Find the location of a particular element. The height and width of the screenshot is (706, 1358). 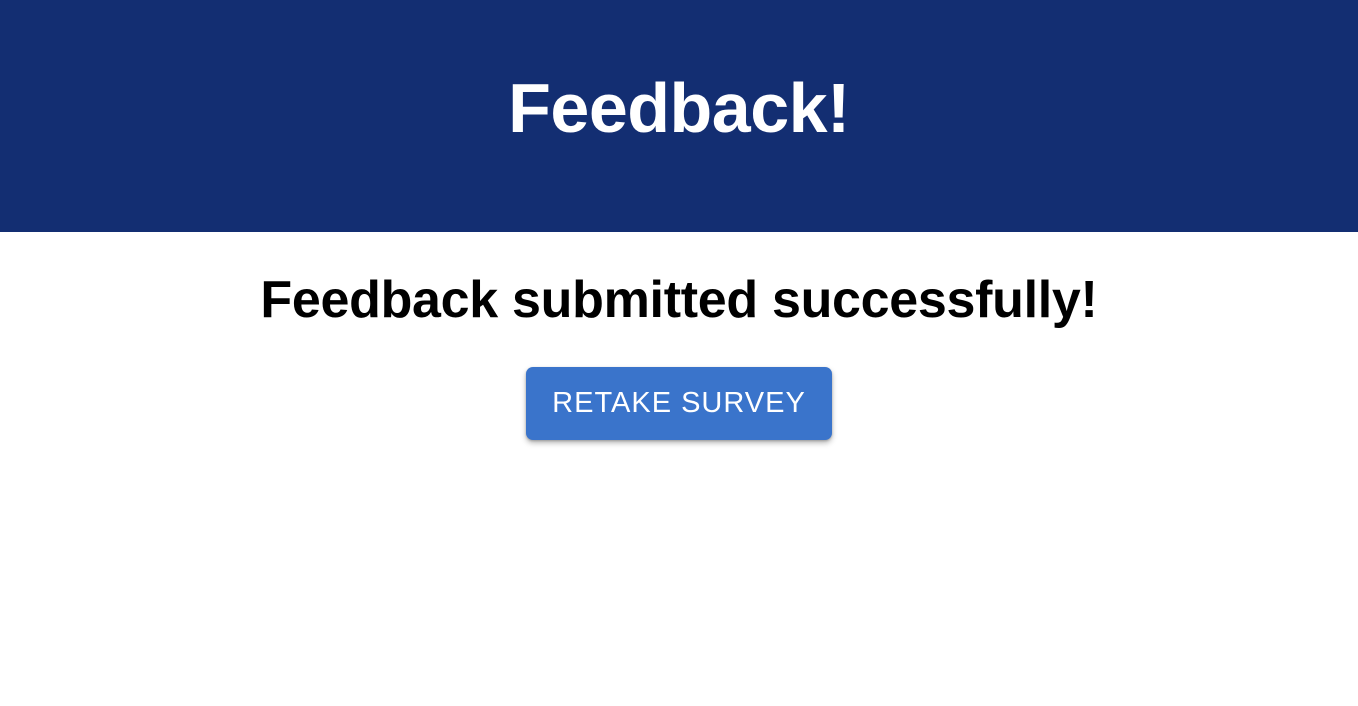

success-message: Feedback submitted successfully! is located at coordinates (679, 300).